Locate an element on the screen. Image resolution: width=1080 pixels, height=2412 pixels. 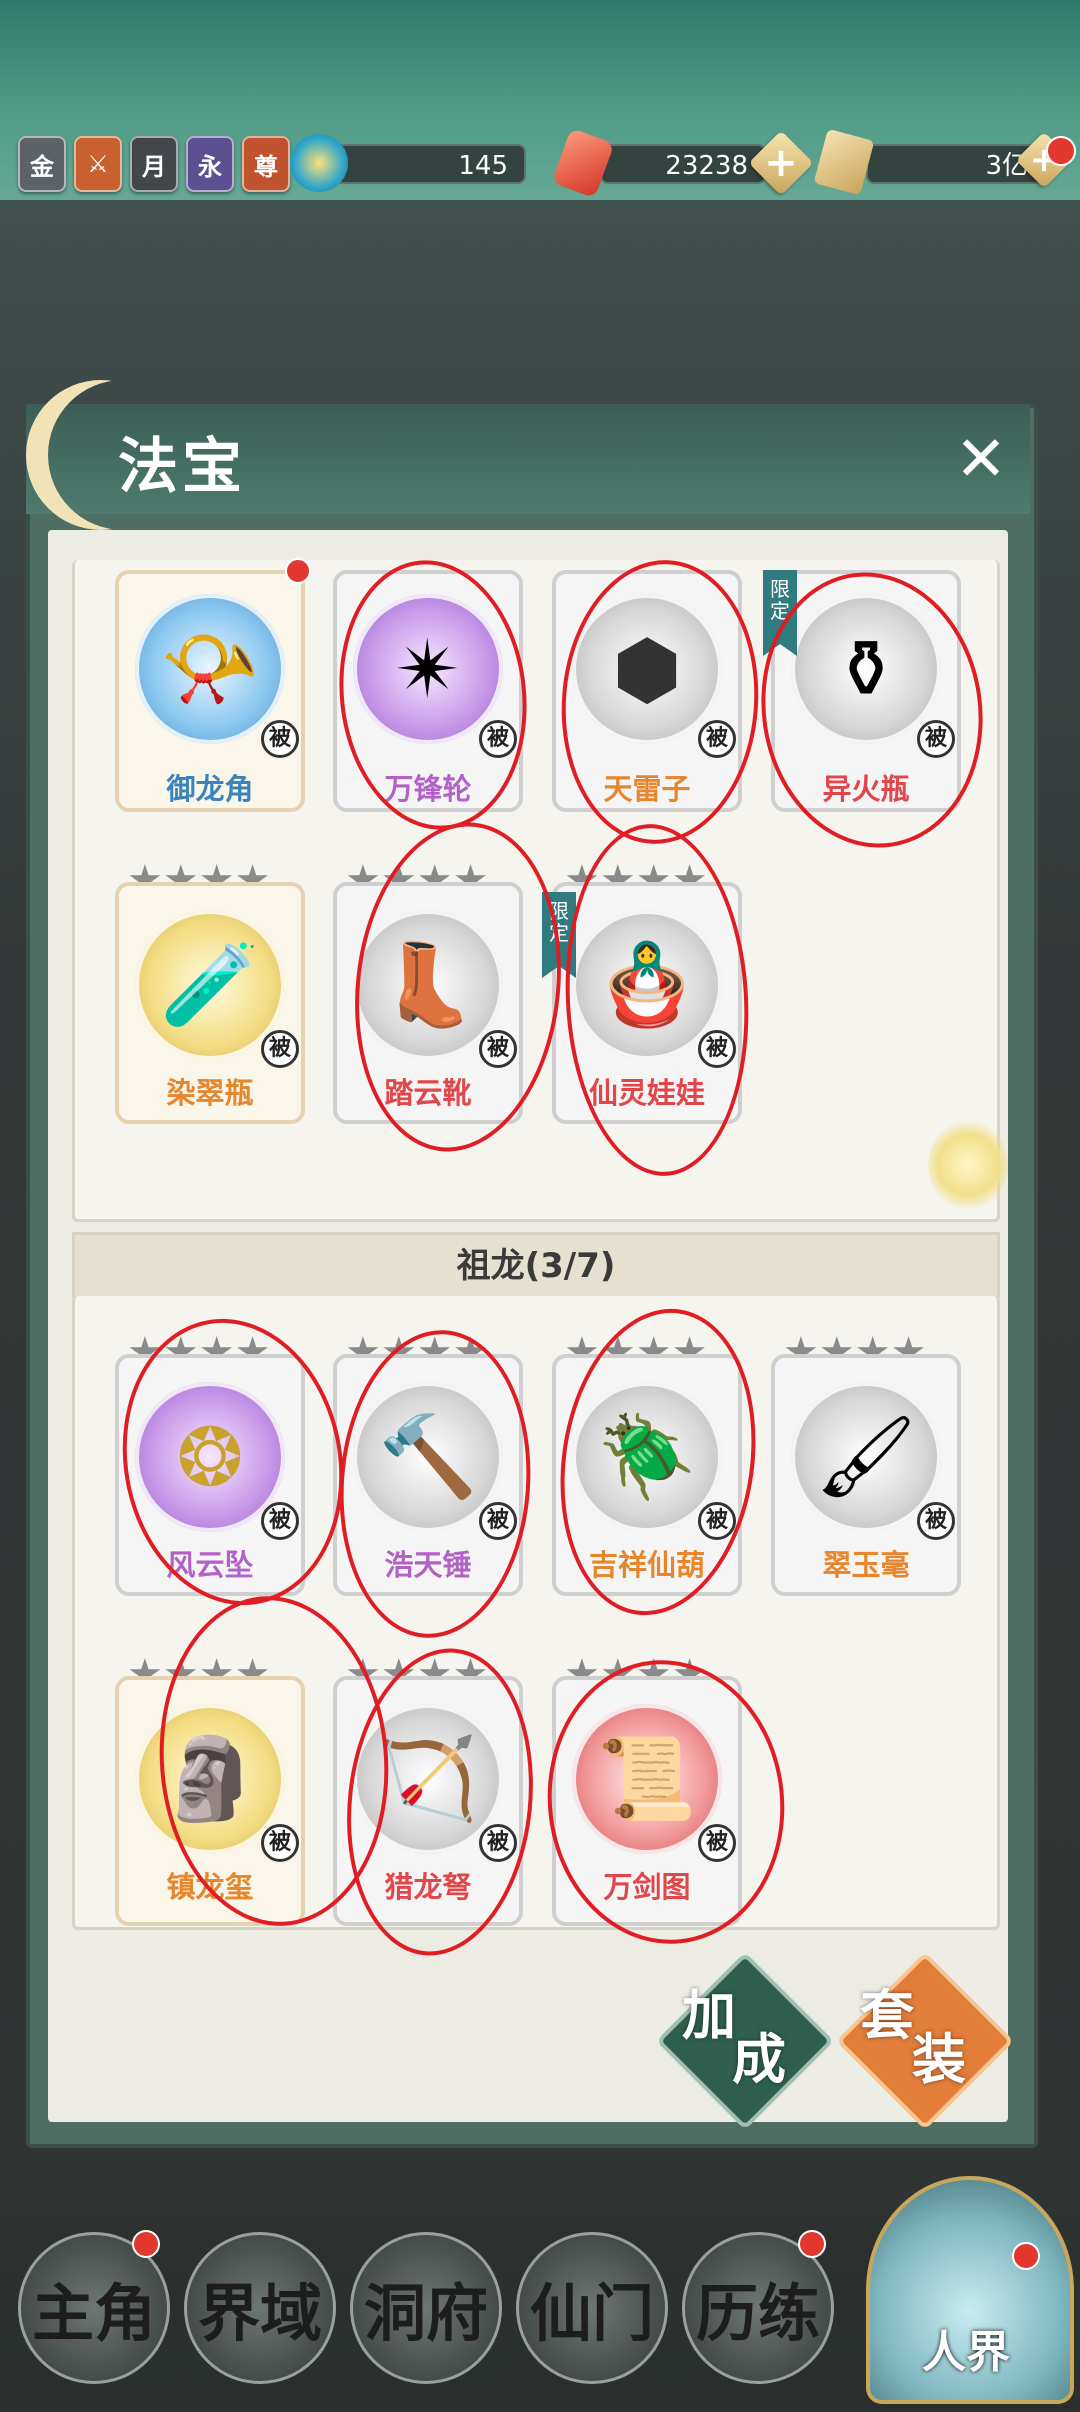
crossbow-icon: 🏹 is located at coordinates (428, 1778).